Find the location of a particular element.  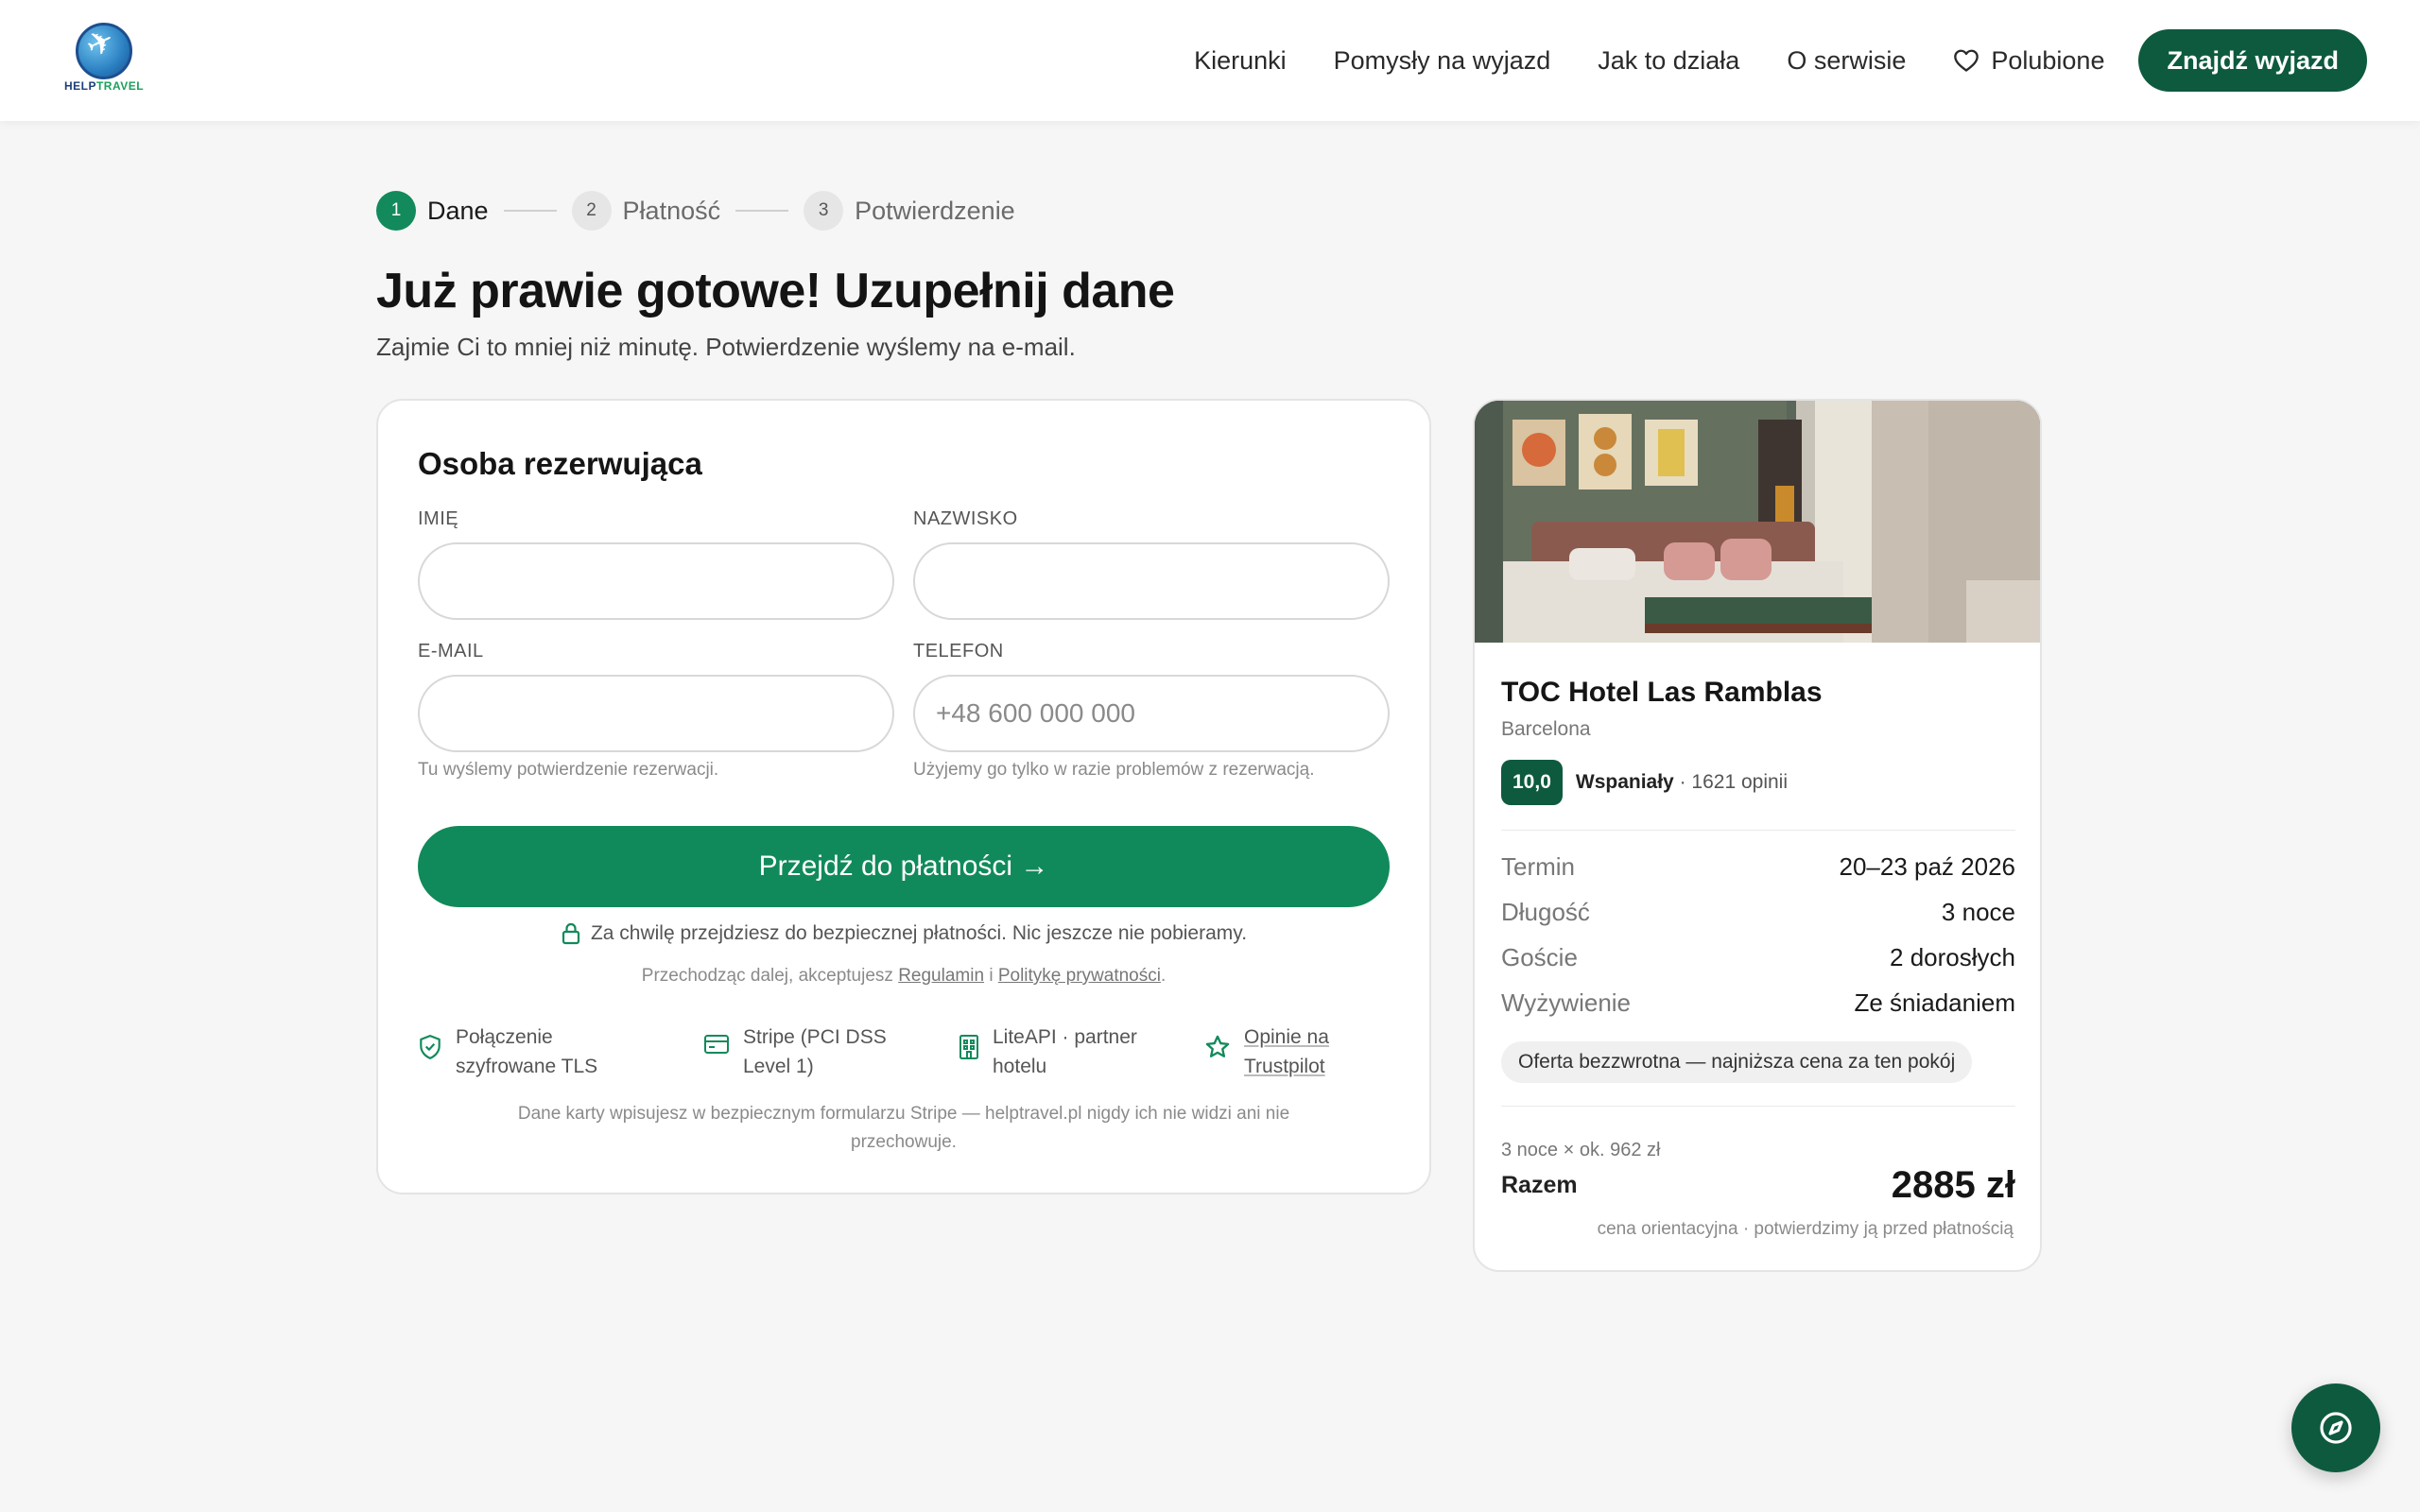

trust-liteapi-line2: hotelu is located at coordinates (1020, 1066).